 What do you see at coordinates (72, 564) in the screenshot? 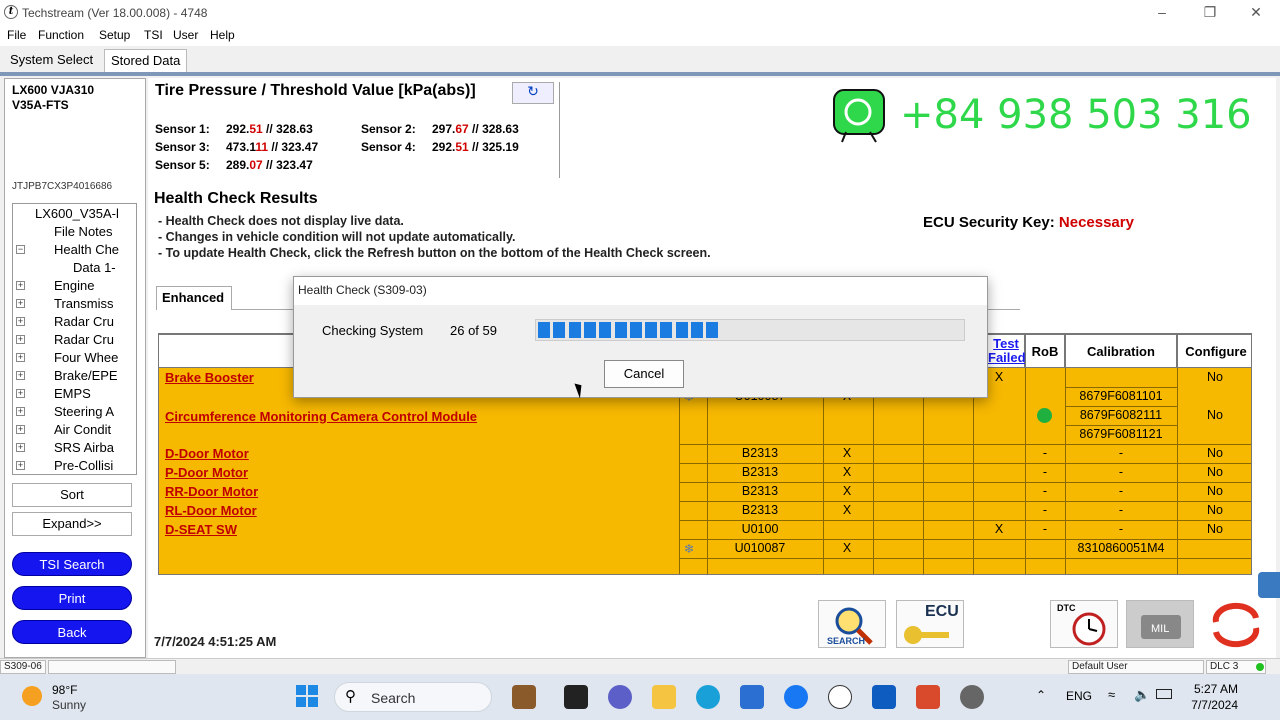
I see `tsi-search-button: TSI Search` at bounding box center [72, 564].